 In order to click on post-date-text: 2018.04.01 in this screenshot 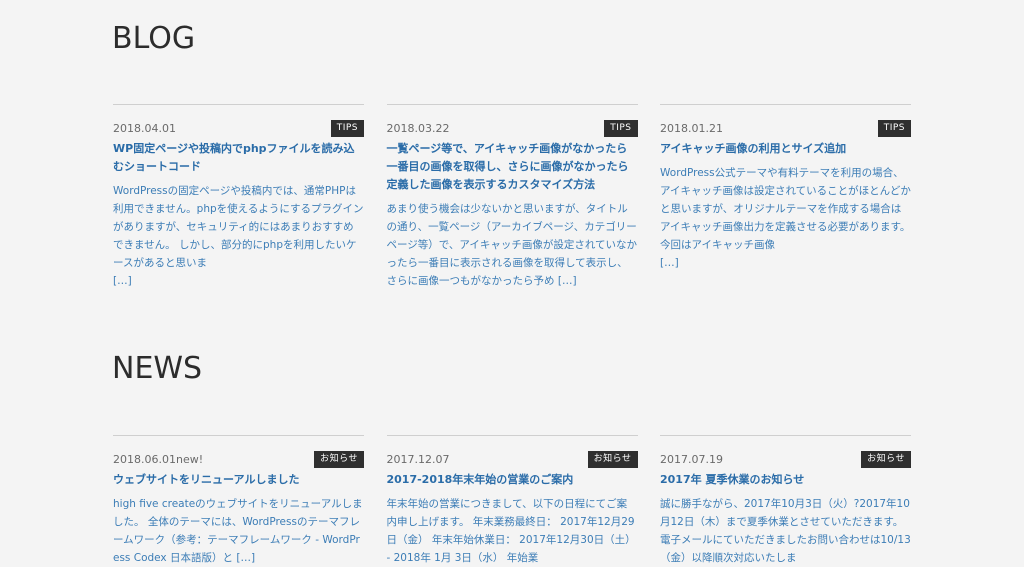, I will do `click(144, 128)`.